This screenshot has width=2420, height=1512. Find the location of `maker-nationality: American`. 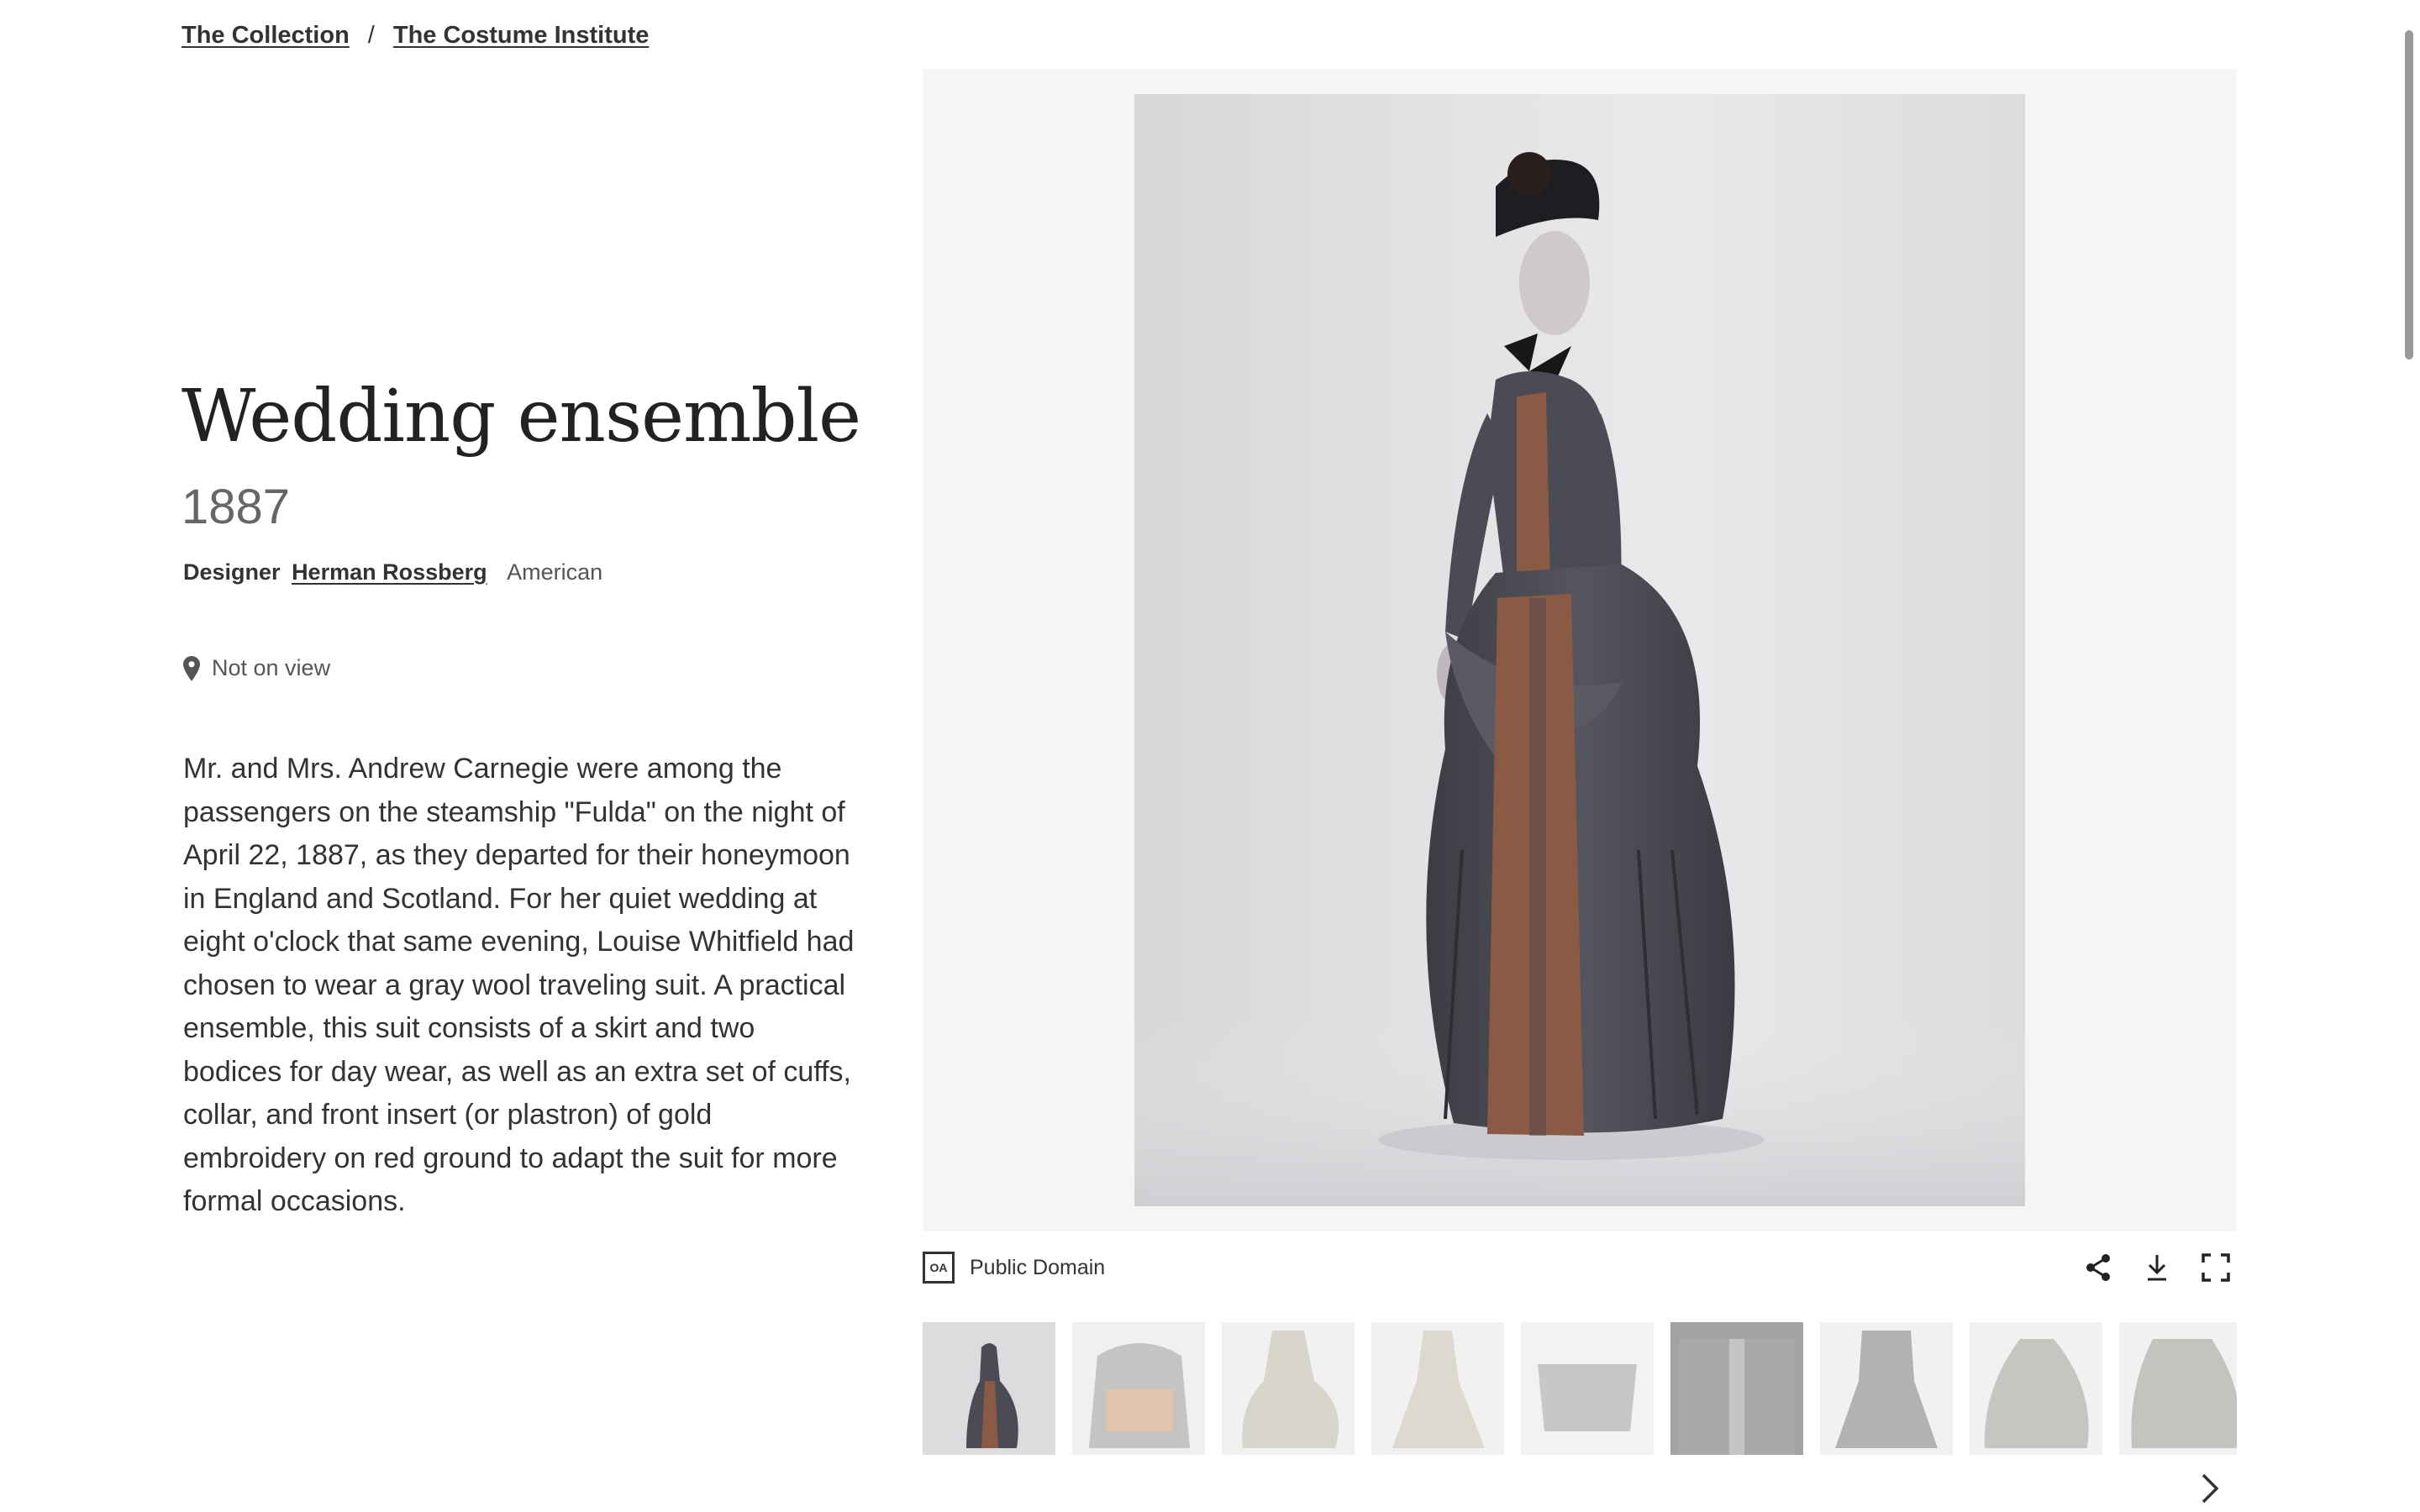

maker-nationality: American is located at coordinates (555, 572).